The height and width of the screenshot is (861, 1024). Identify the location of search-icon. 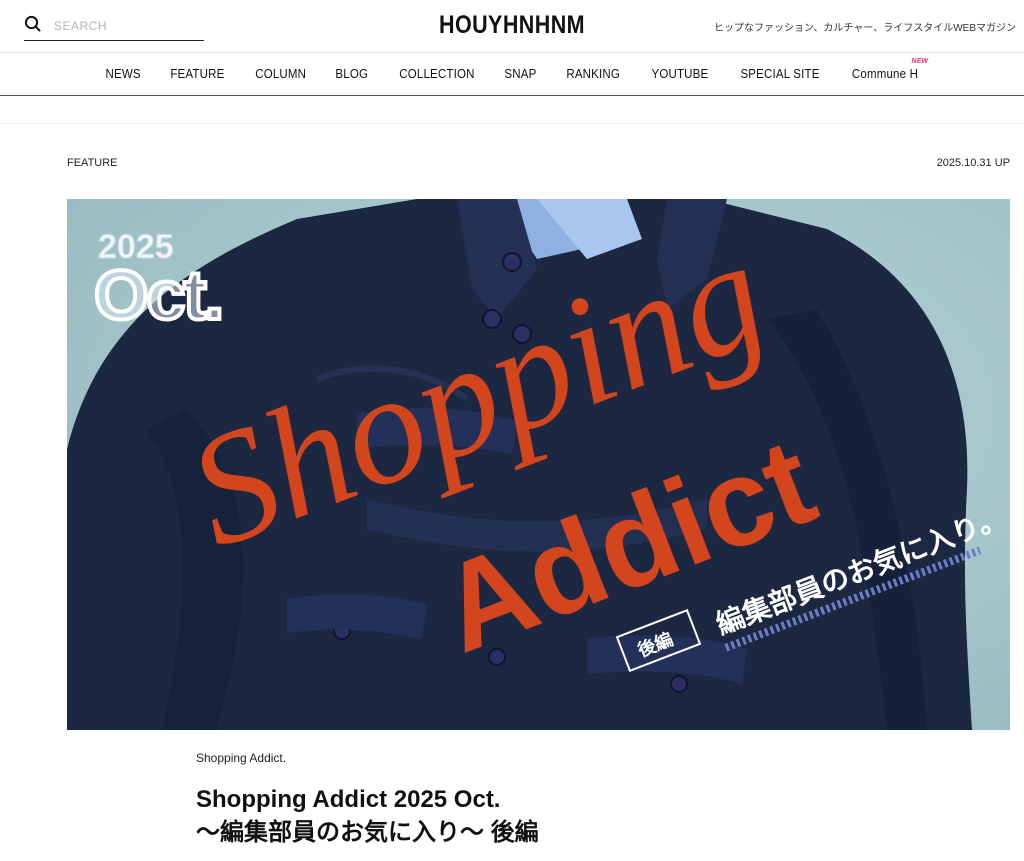
(33, 24).